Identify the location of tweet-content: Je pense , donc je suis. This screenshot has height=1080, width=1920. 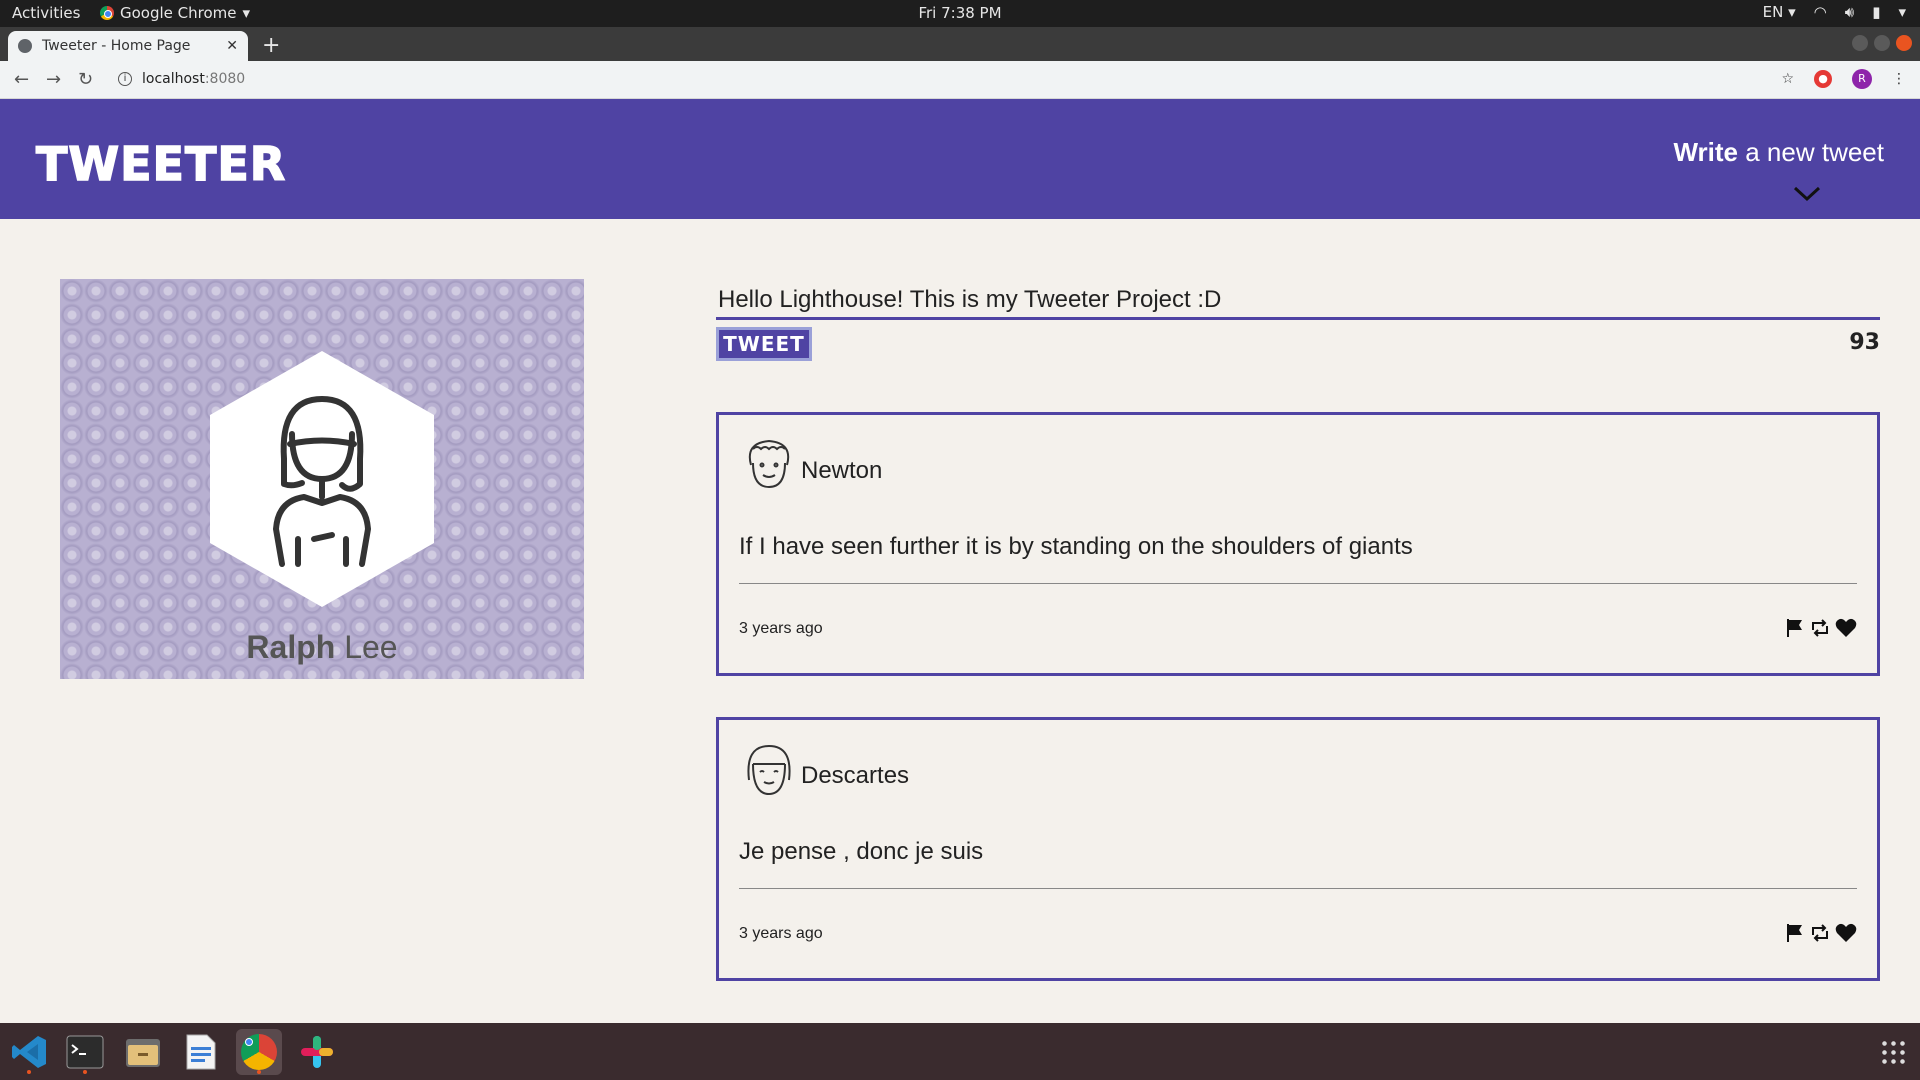
(861, 851).